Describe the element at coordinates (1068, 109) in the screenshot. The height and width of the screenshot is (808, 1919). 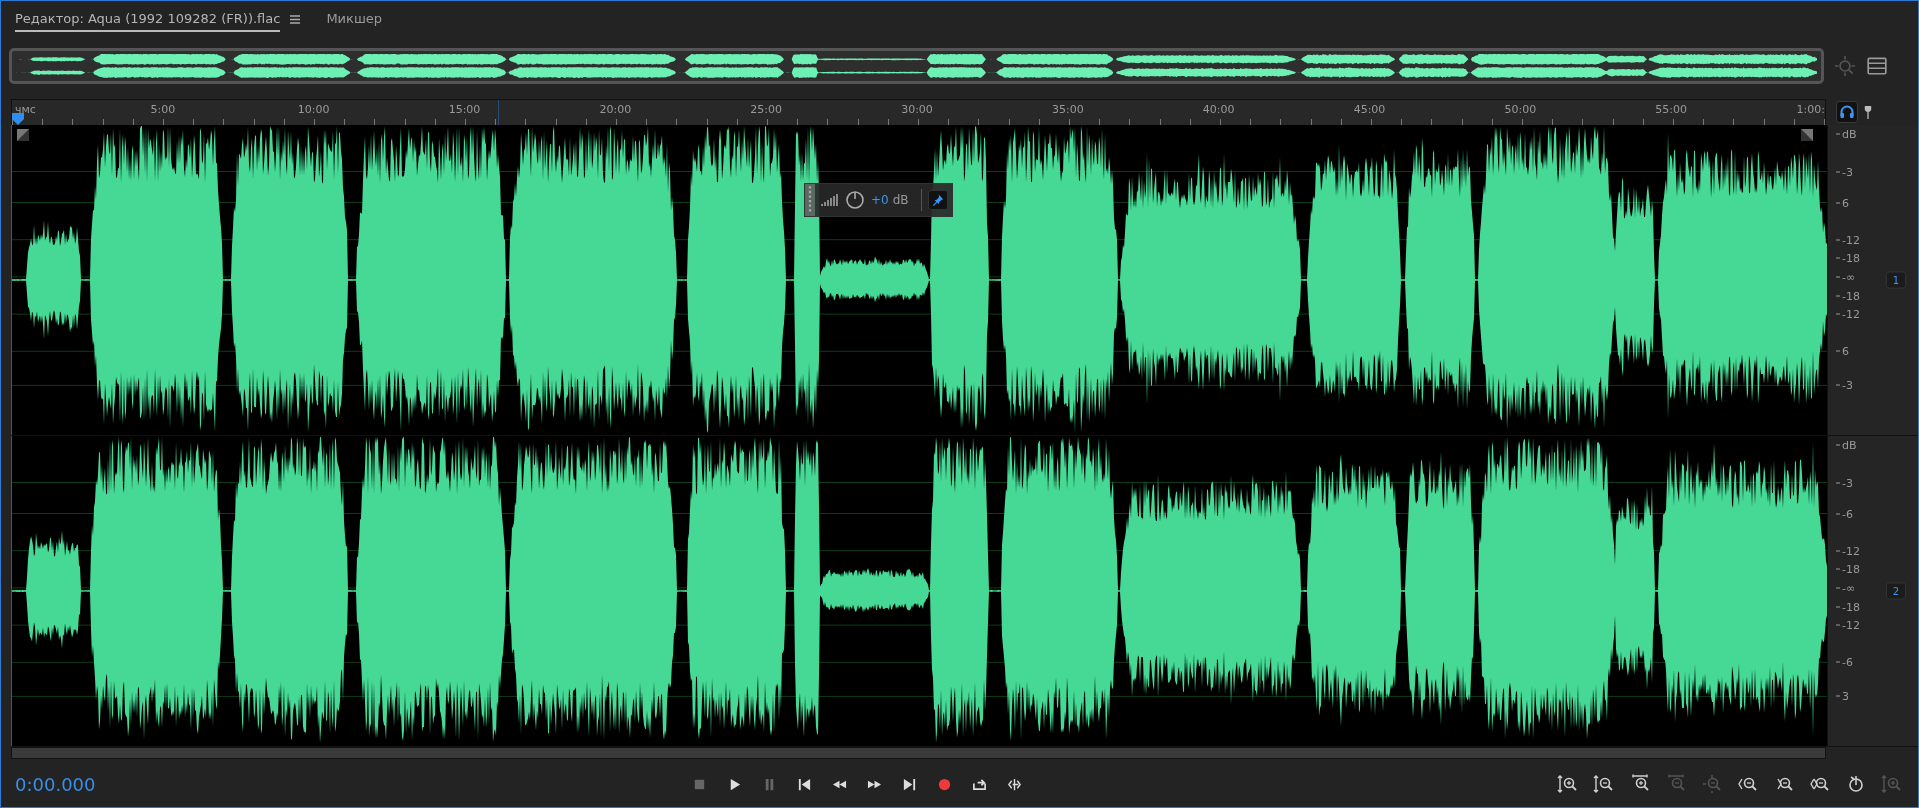
I see `time-label: 35:00` at that location.